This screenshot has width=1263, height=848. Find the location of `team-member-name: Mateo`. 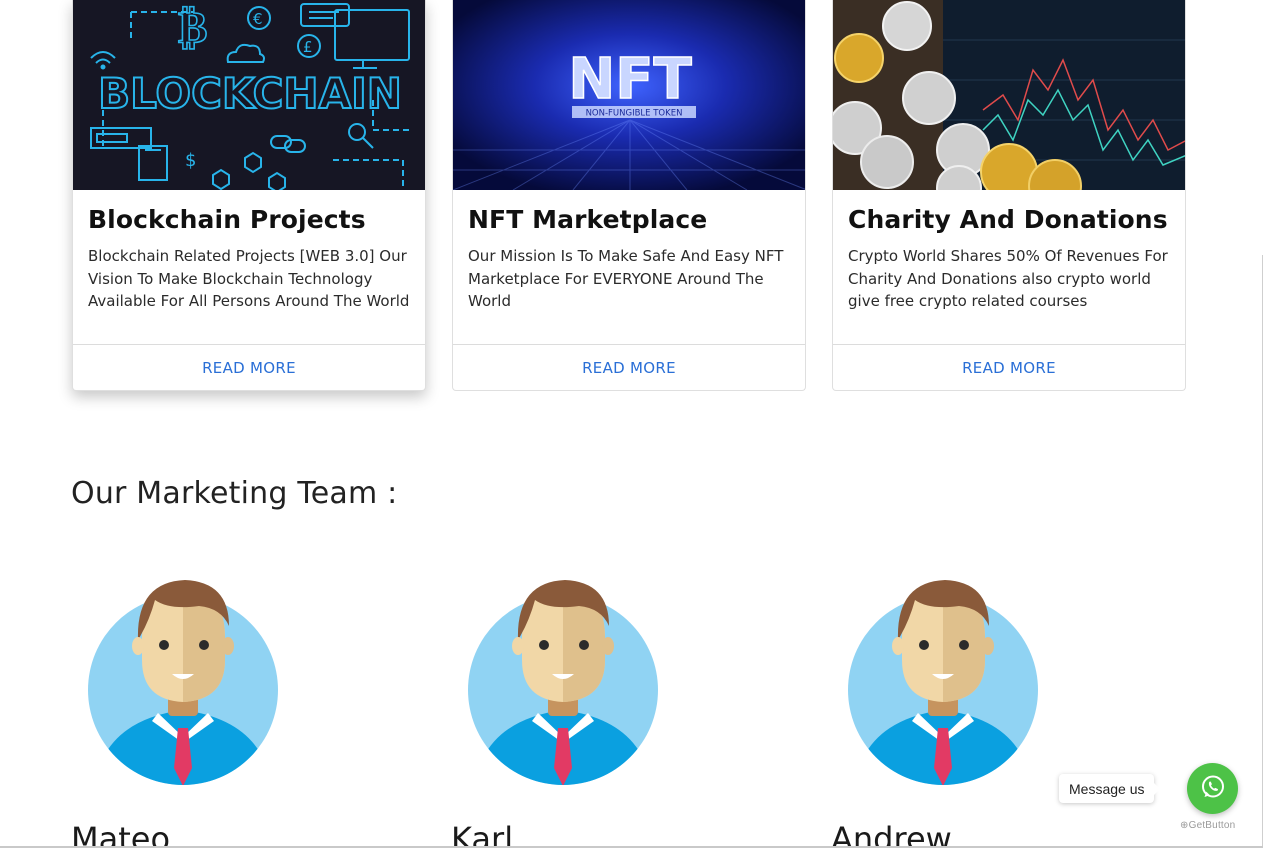

team-member-name: Mateo is located at coordinates (121, 834).